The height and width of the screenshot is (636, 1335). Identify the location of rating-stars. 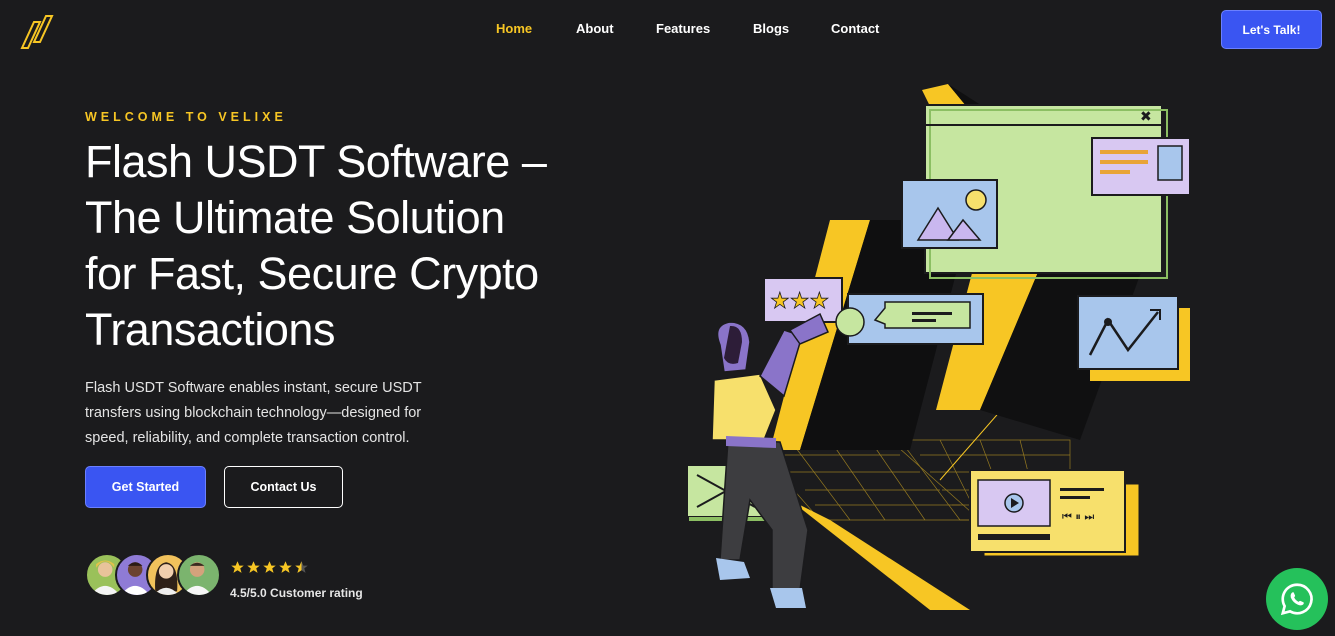
(269, 567).